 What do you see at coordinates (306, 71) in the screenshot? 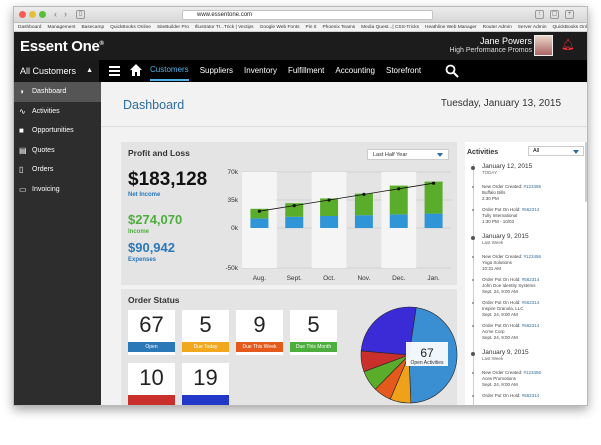
I see `nav-item-fulfillment: Fulfillment` at bounding box center [306, 71].